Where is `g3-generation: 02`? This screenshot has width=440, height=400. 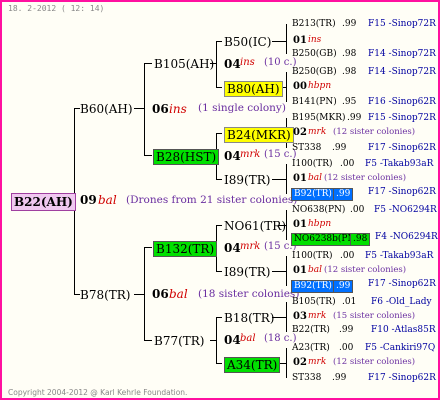 g3-generation: 02 is located at coordinates (300, 132).